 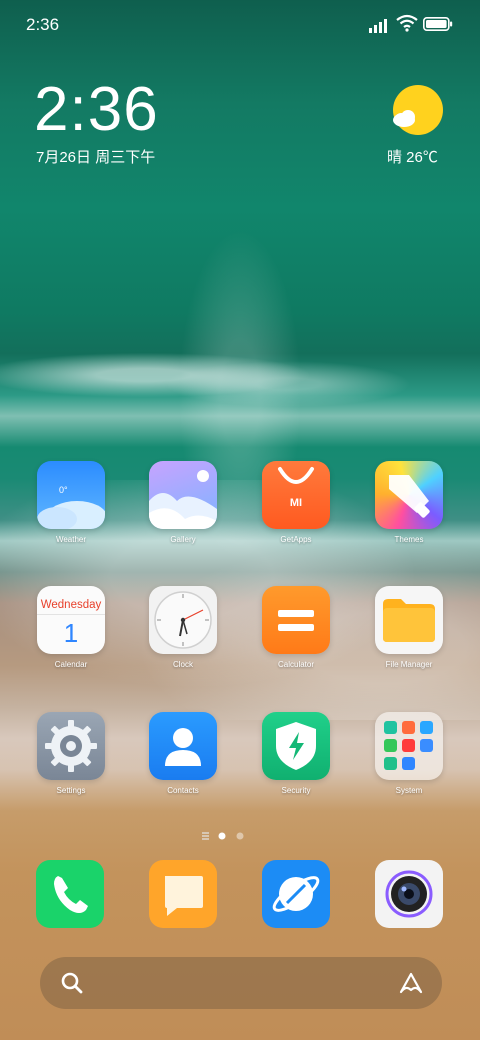 I want to click on app-calendar: Wednesday 1 Calendar, so click(x=71, y=627).